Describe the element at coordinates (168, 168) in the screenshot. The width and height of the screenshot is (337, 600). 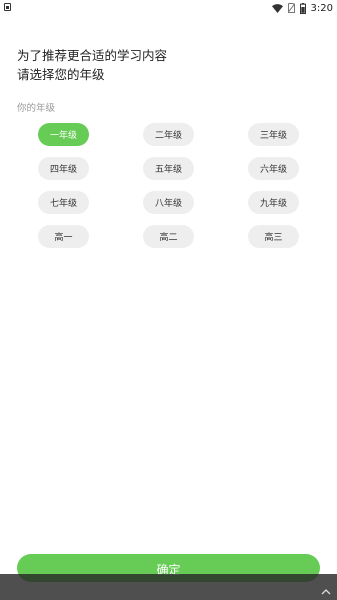
I see `grade-option: 五年级` at that location.